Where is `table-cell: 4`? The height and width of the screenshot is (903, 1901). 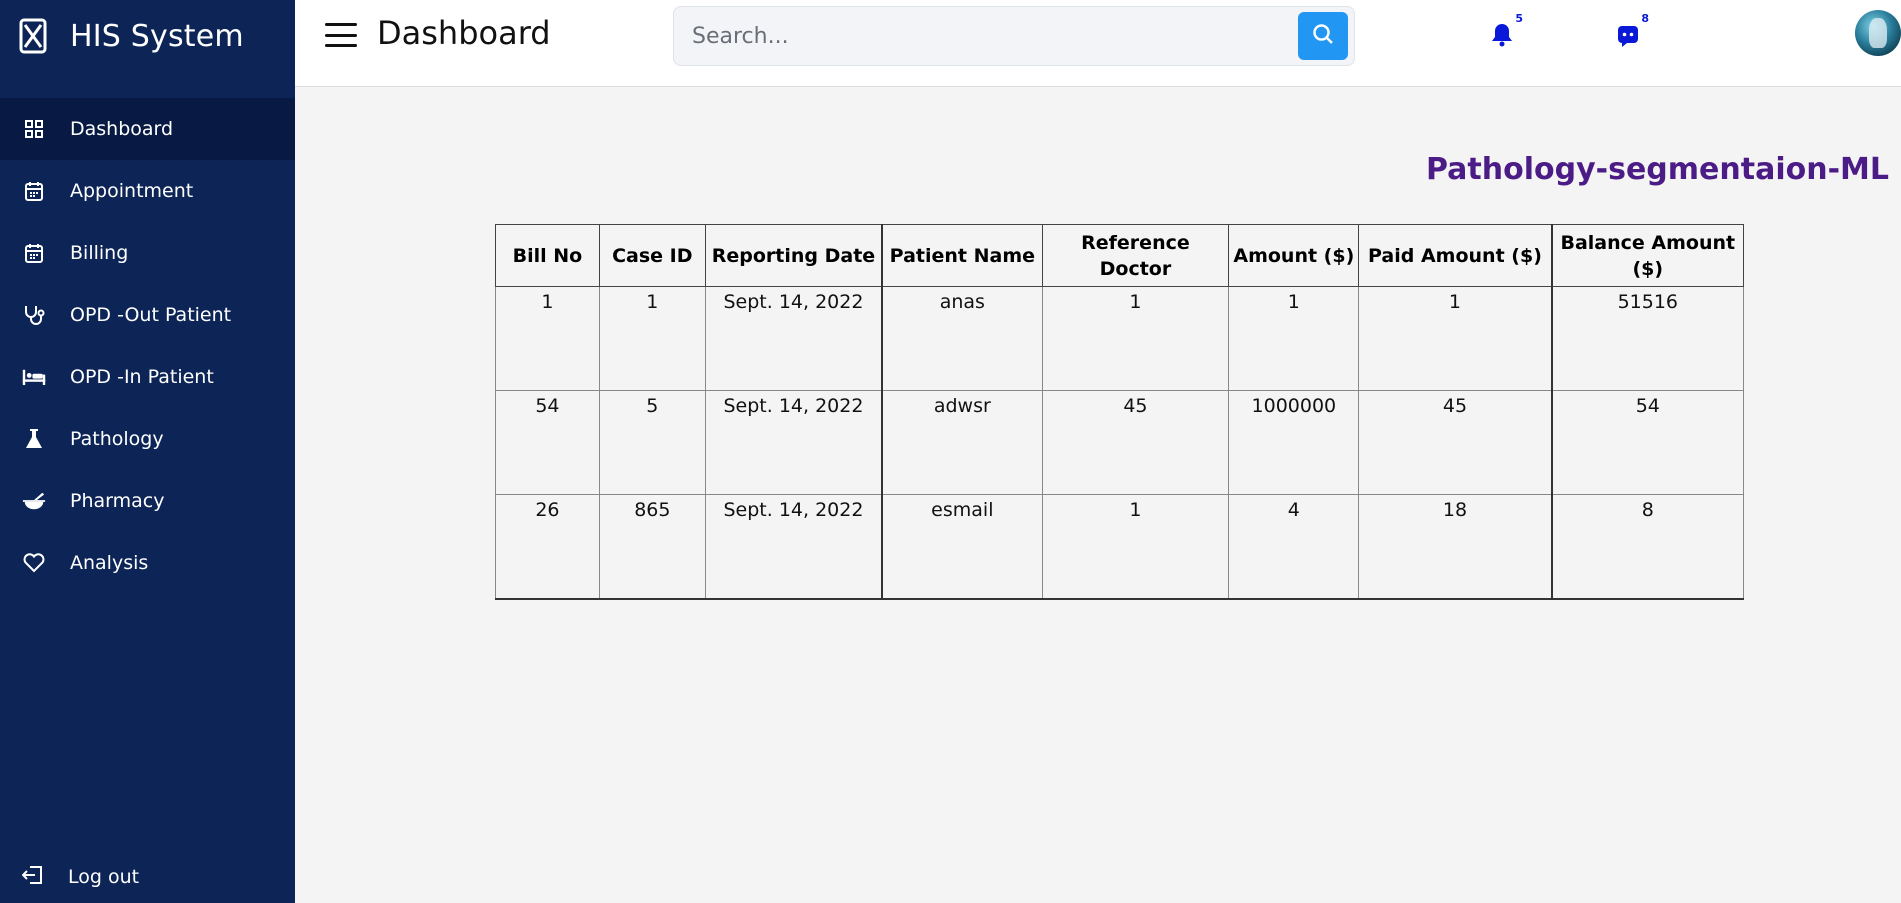 table-cell: 4 is located at coordinates (1294, 547).